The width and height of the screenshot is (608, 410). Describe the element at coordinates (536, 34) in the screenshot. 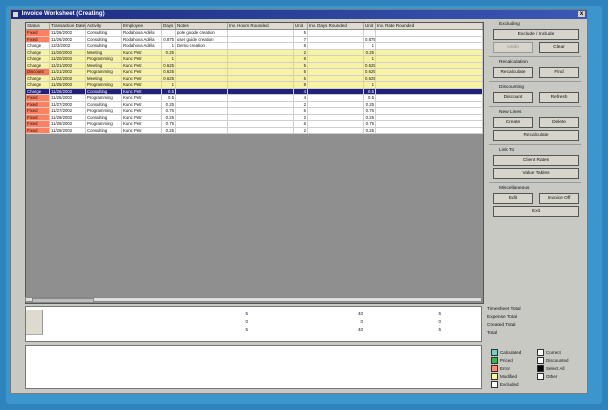

I see `exclude-include-button: Exclude / Include` at that location.